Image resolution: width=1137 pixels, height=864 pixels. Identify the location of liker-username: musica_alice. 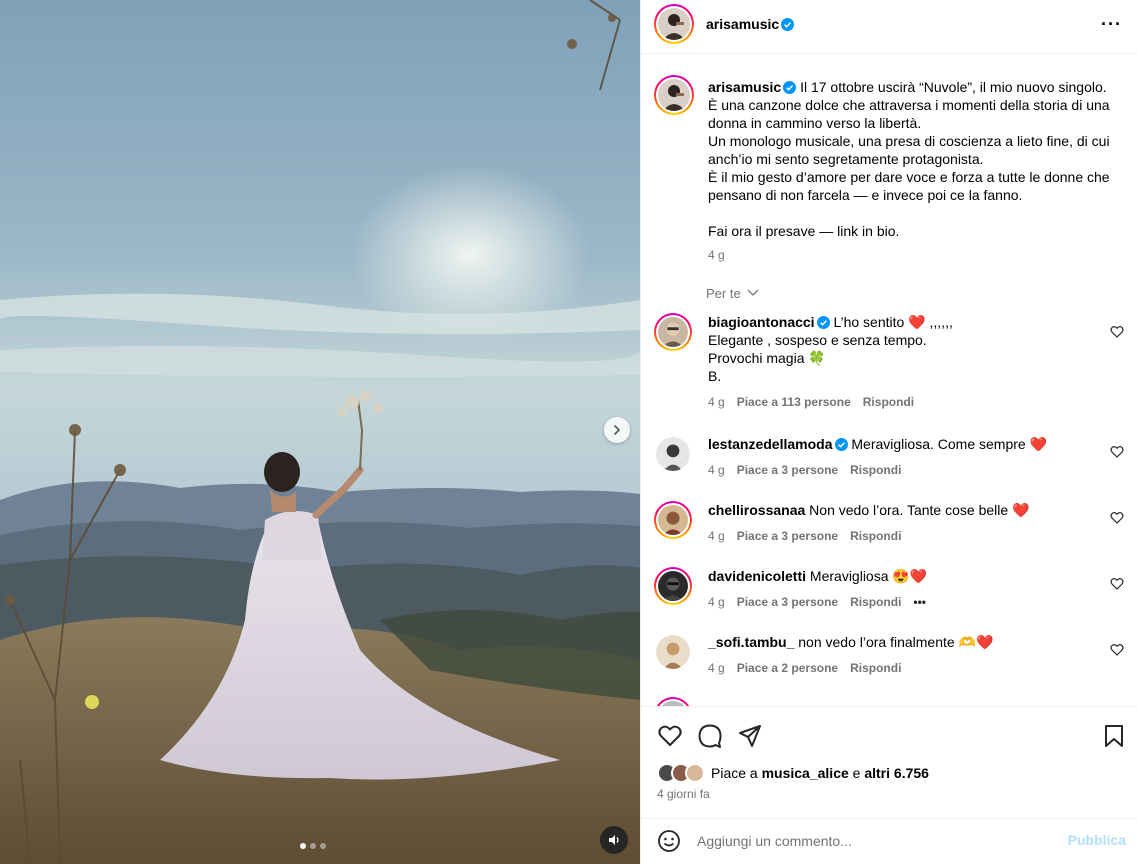
(805, 773).